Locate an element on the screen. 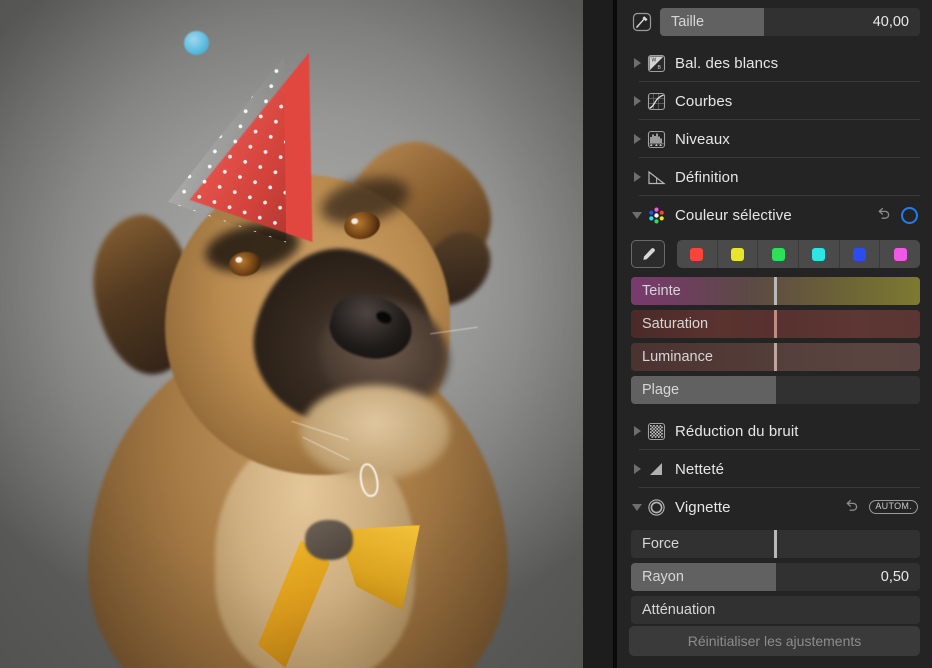  swatch-blue is located at coordinates (860, 254).